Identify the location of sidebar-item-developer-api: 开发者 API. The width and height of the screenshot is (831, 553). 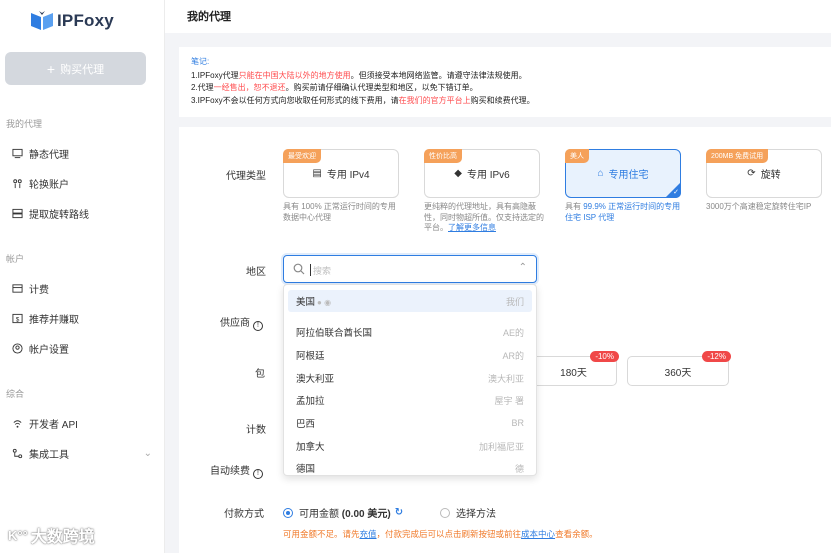
(82, 423).